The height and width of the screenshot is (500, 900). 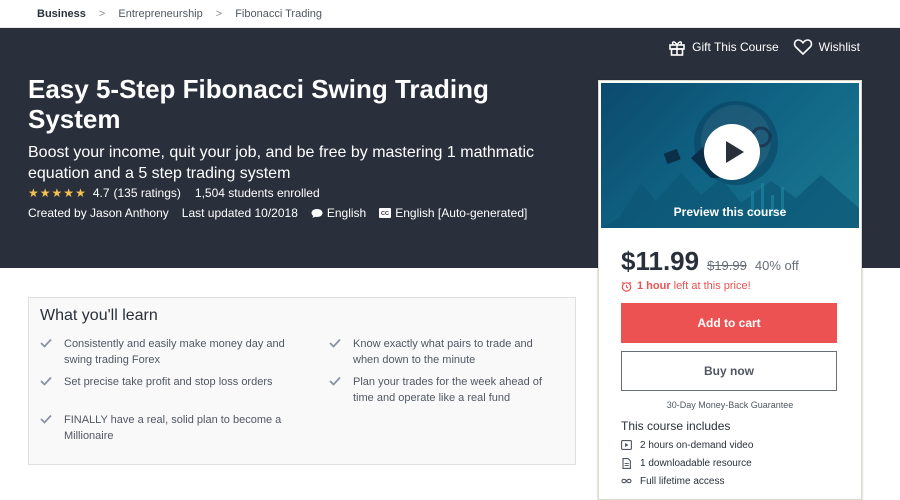 What do you see at coordinates (160, 14) in the screenshot?
I see `breadcrumb-item-entrepreneurship: Entrepreneurship` at bounding box center [160, 14].